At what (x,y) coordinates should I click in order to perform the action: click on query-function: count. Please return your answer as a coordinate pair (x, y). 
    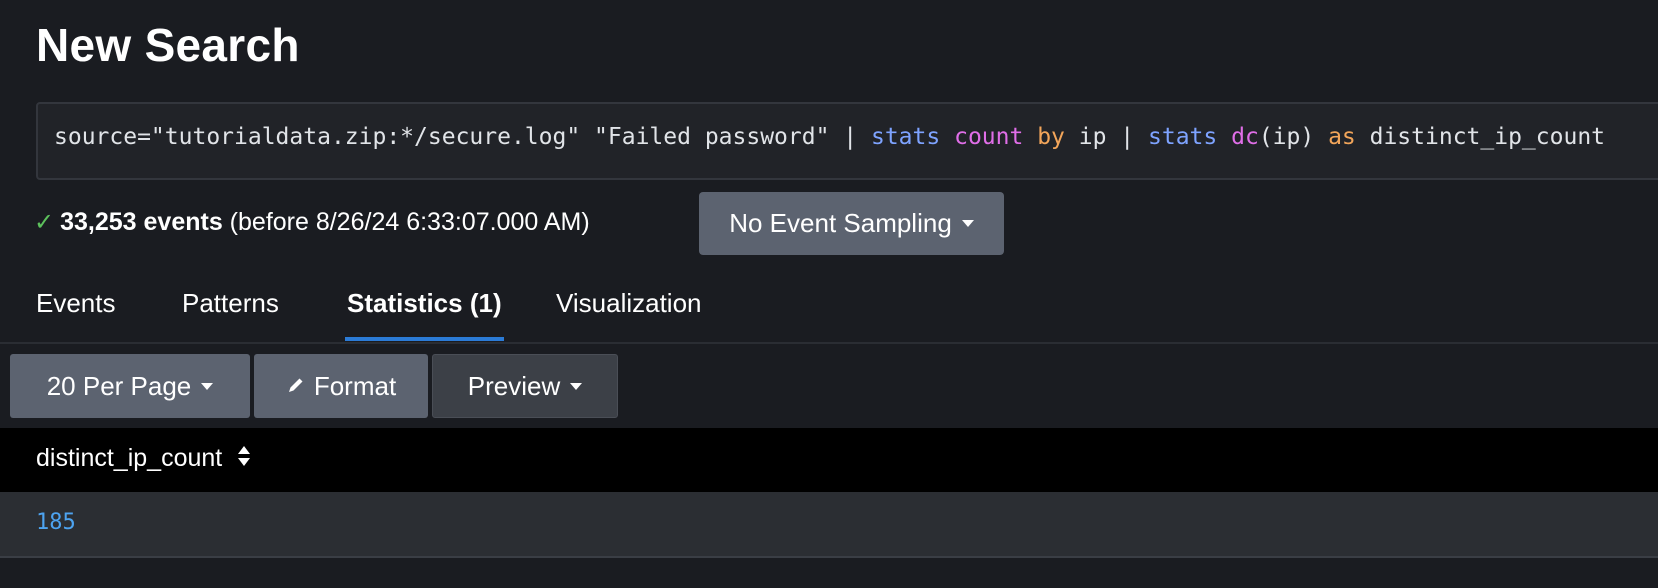
    Looking at the image, I should click on (989, 137).